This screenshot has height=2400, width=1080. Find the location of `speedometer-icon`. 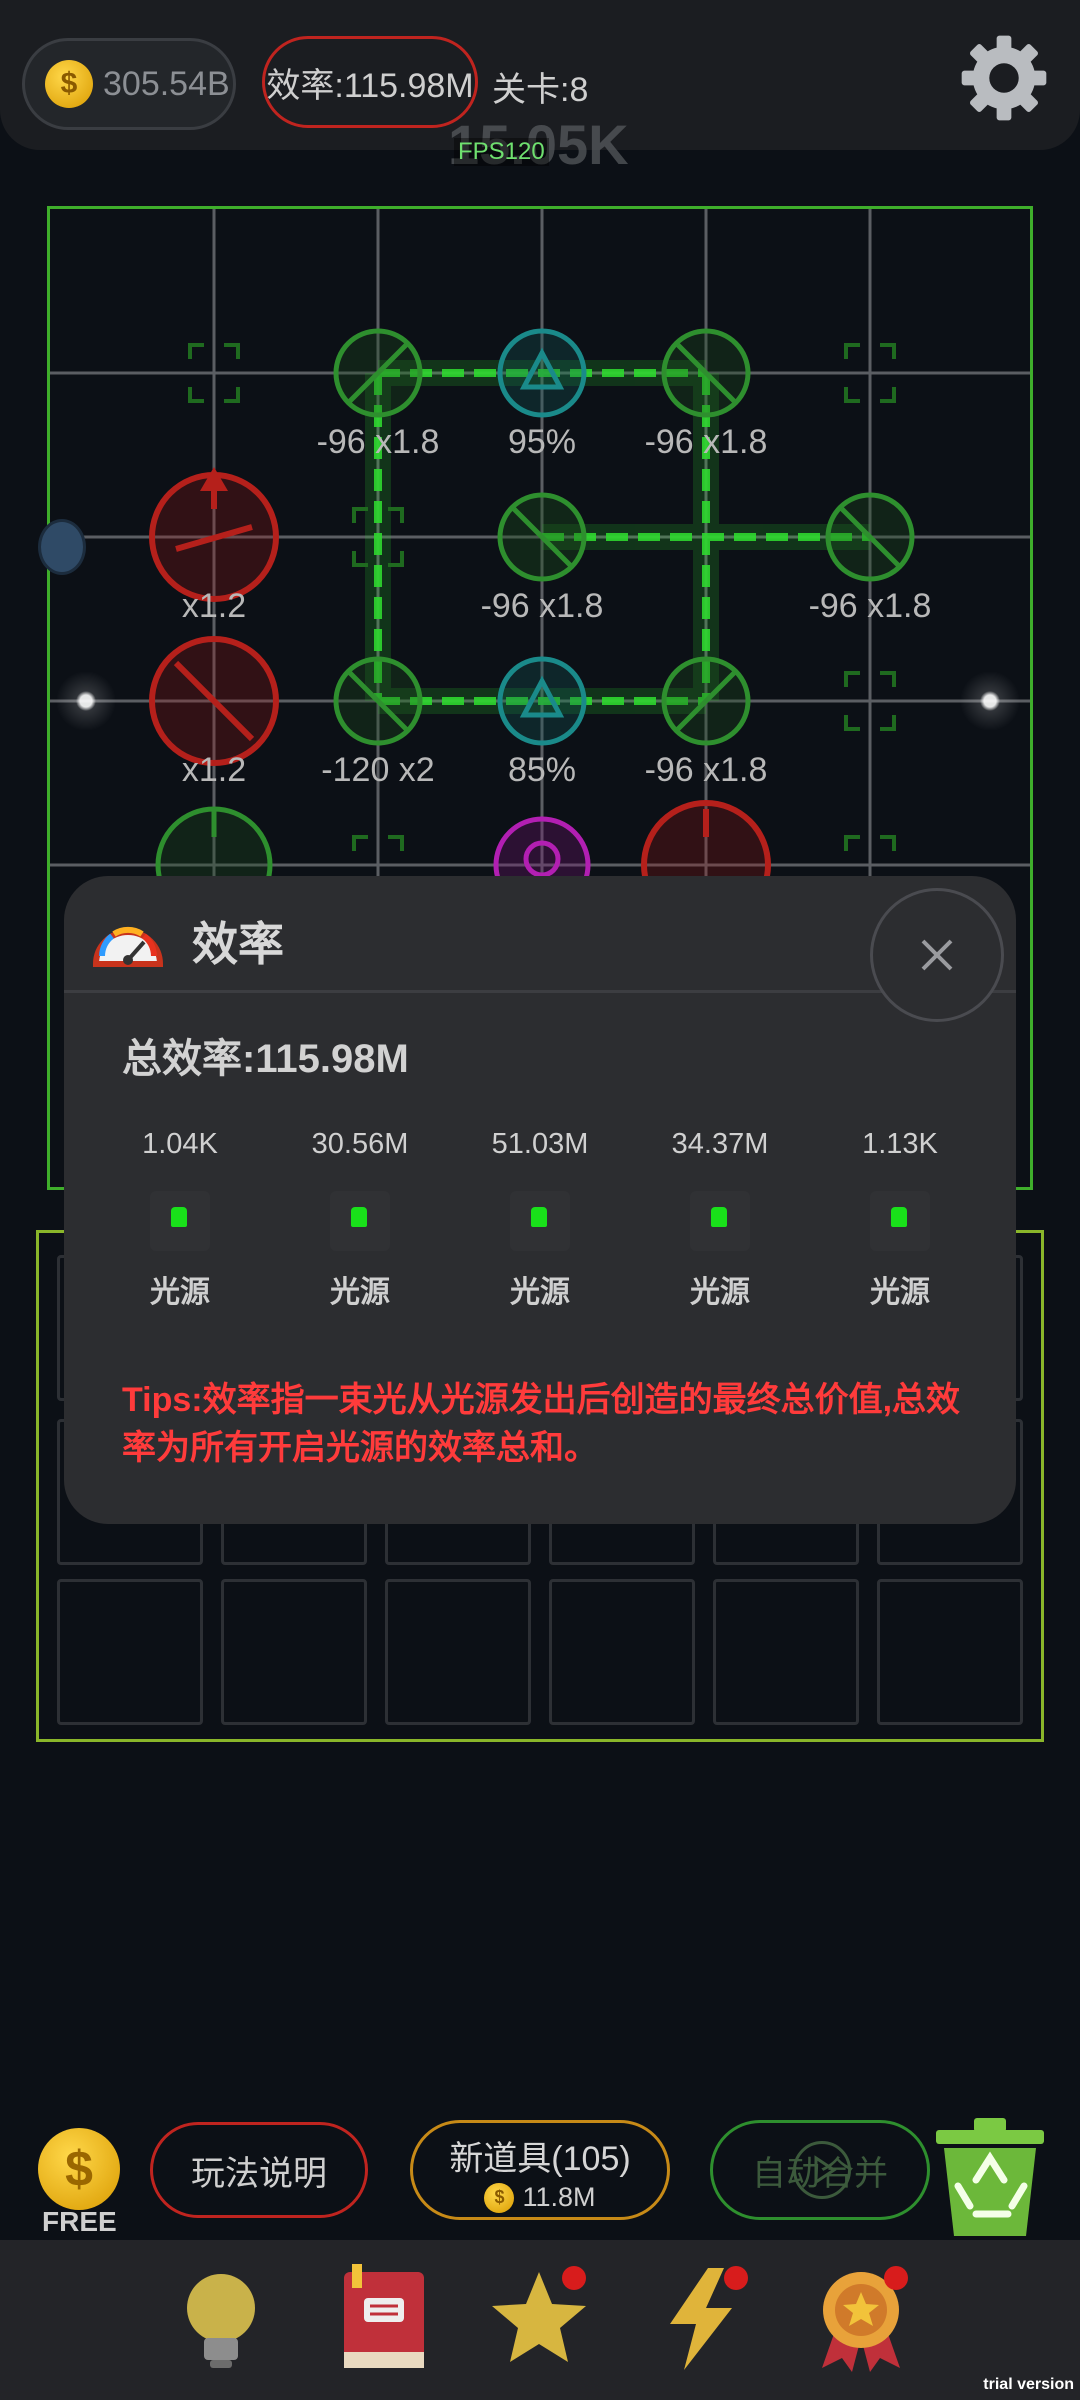

speedometer-icon is located at coordinates (128, 946).